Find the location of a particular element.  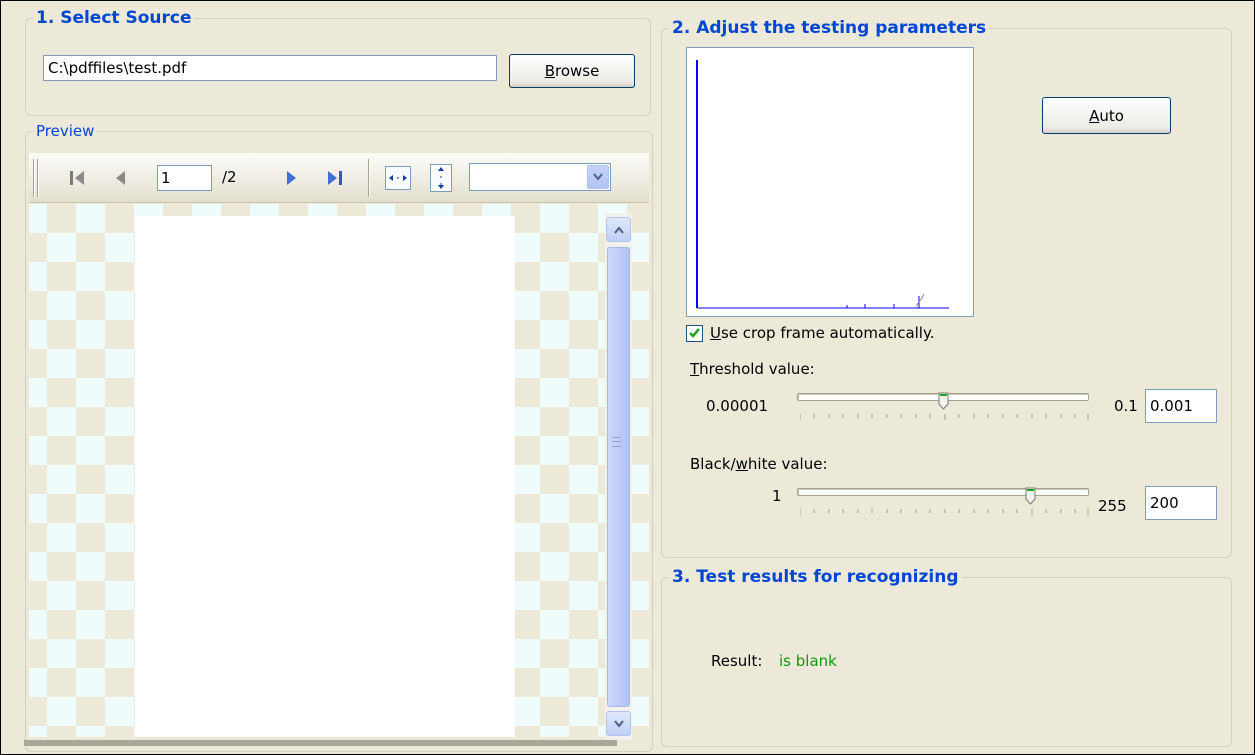

next-page-icon is located at coordinates (291, 178).